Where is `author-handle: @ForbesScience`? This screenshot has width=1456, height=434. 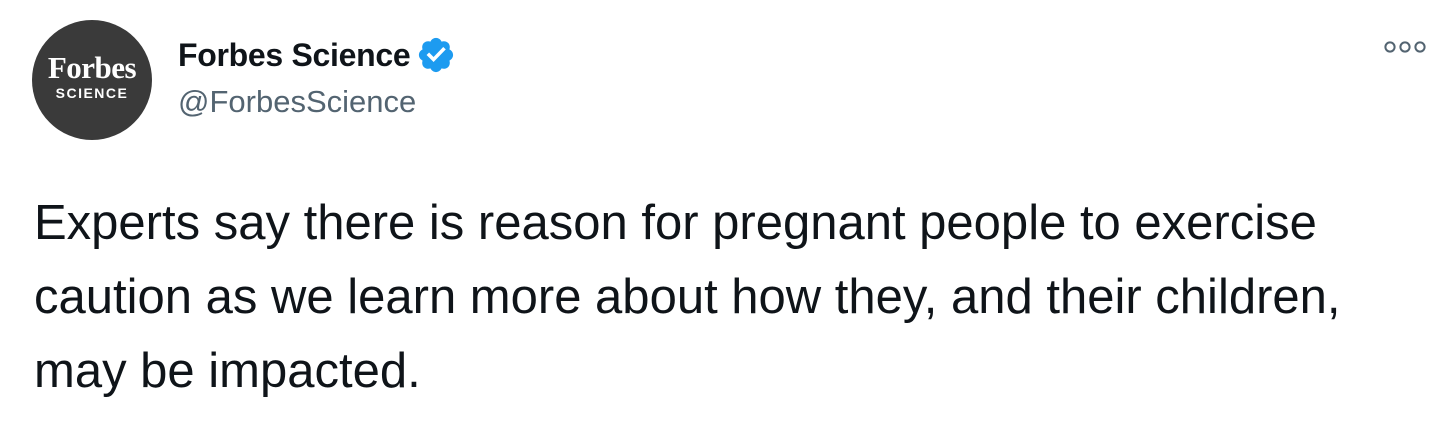 author-handle: @ForbesScience is located at coordinates (297, 102).